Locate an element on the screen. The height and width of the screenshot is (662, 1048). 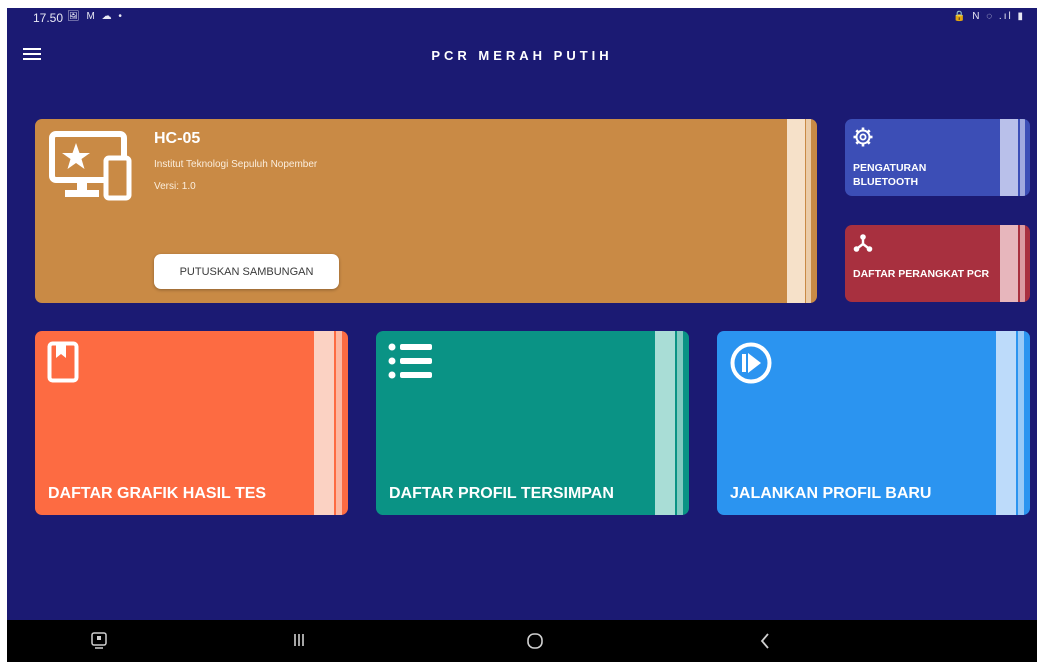
recents-icon is located at coordinates (299, 640).